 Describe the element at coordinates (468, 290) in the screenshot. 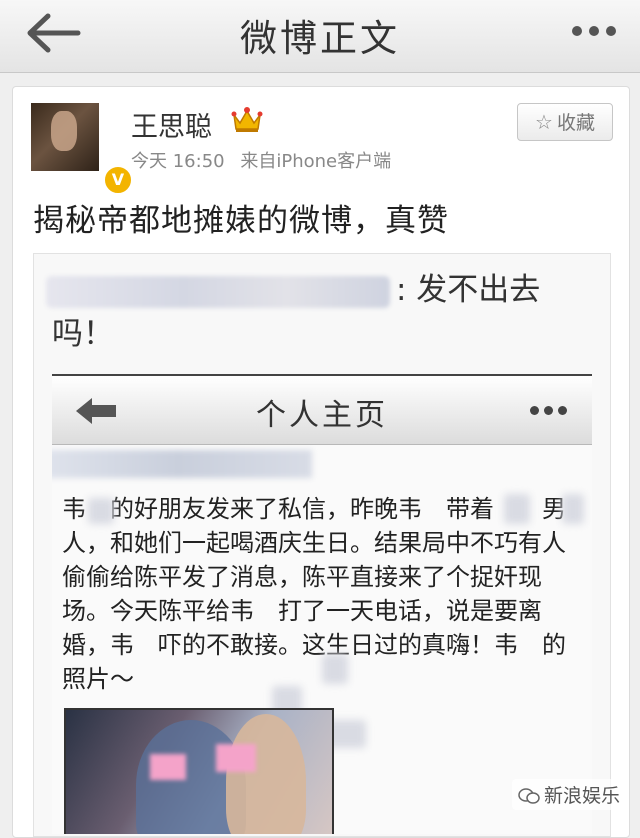

I see `retweet-text-line1: : 发不出去` at that location.